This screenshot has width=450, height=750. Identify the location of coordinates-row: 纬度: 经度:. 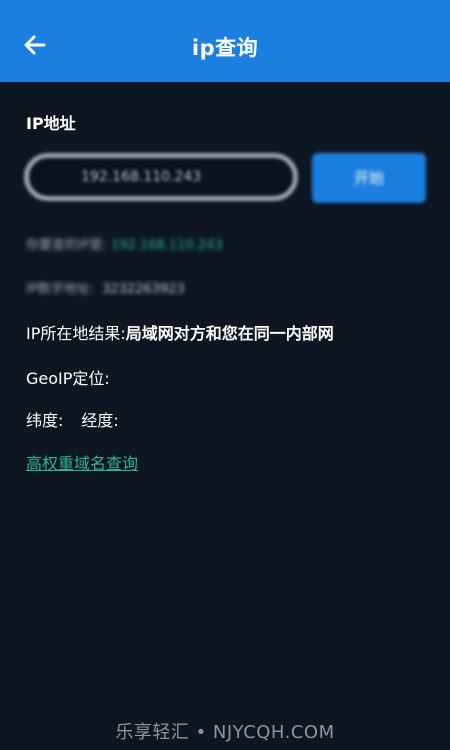
(72, 419).